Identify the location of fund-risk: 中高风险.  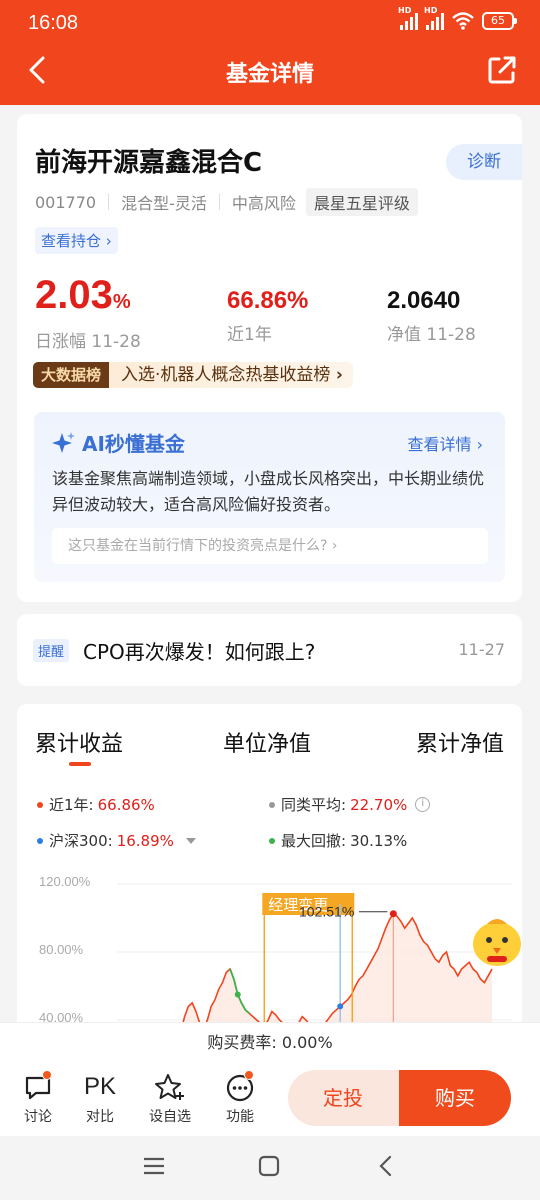
(263, 203).